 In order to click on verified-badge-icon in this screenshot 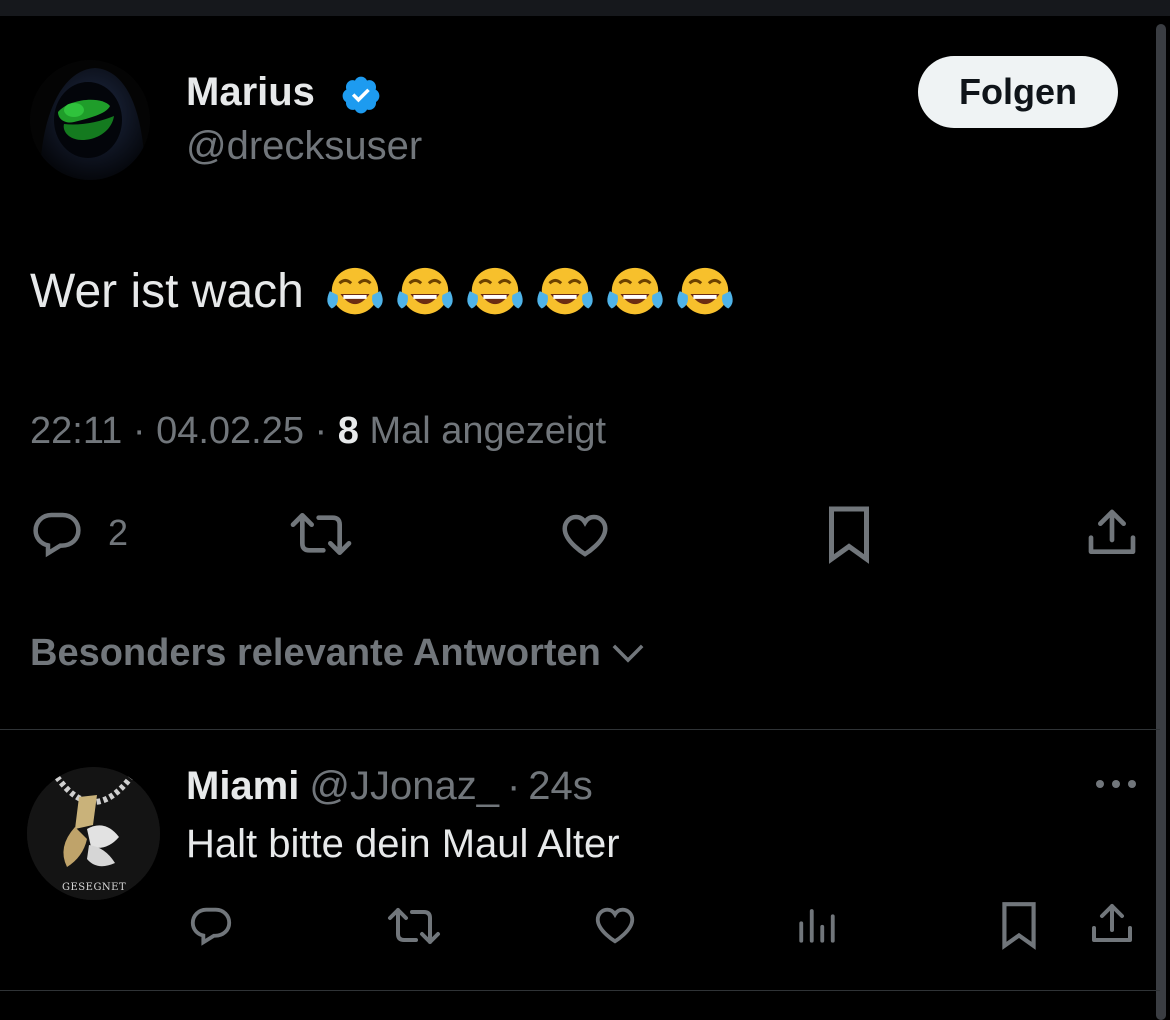, I will do `click(361, 95)`.